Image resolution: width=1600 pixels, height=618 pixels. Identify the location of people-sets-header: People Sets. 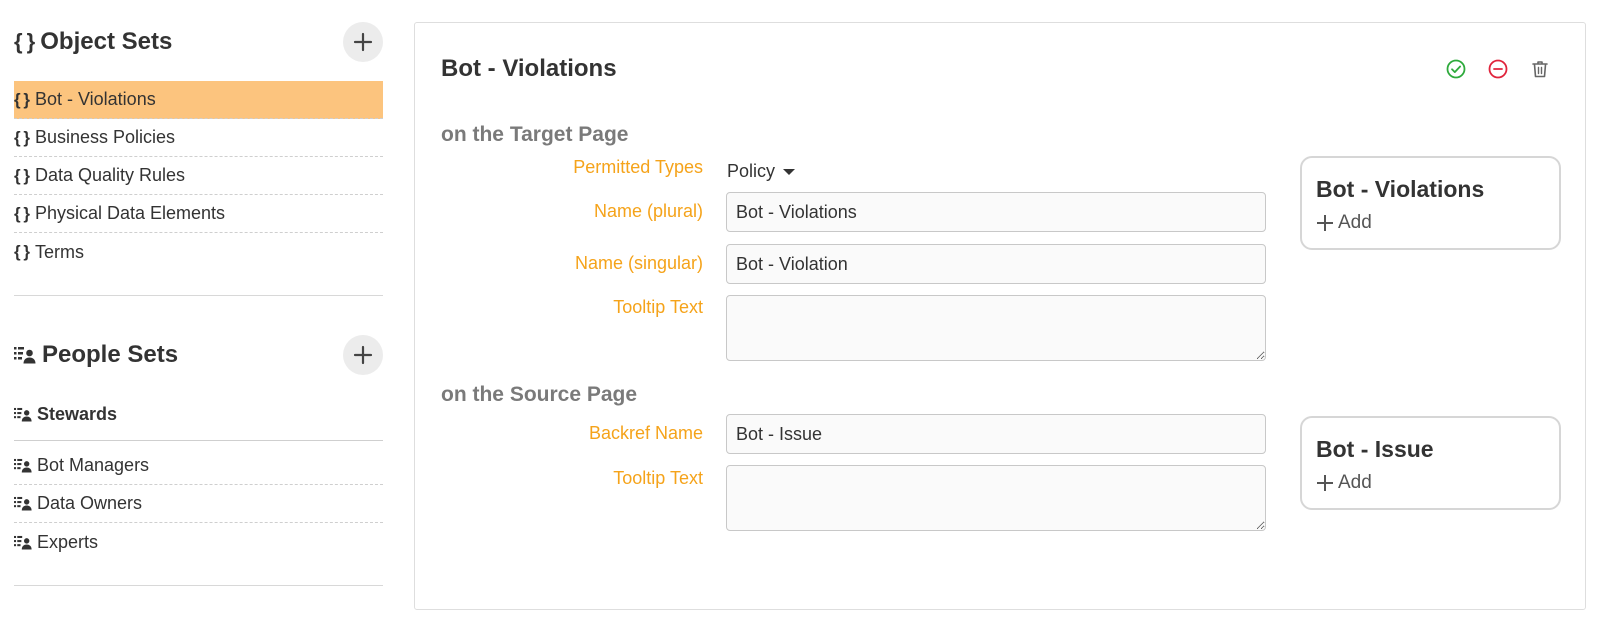
(198, 355).